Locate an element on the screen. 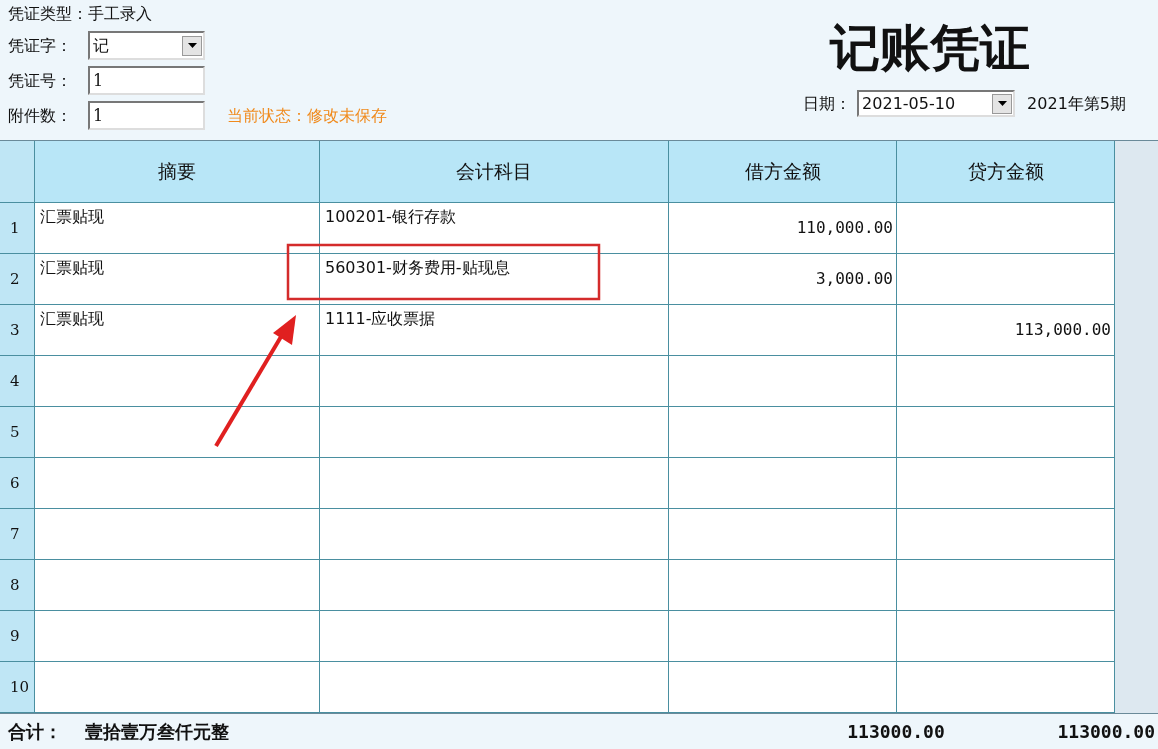 The height and width of the screenshot is (749, 1158). header-corner-cell is located at coordinates (17, 172).